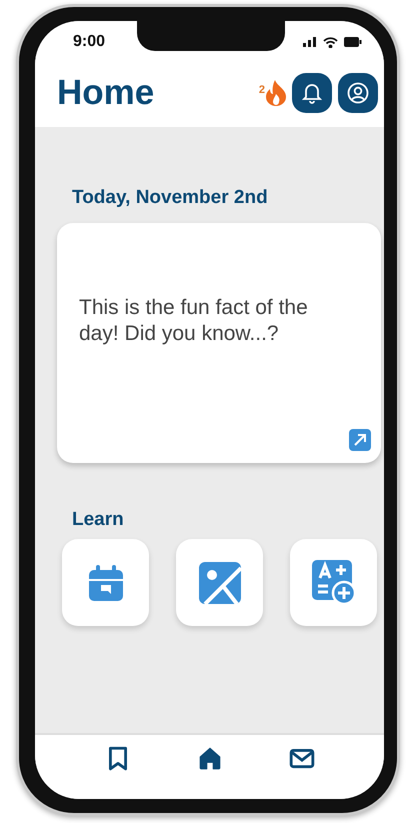 The width and height of the screenshot is (406, 823). What do you see at coordinates (276, 93) in the screenshot?
I see `flame-icon` at bounding box center [276, 93].